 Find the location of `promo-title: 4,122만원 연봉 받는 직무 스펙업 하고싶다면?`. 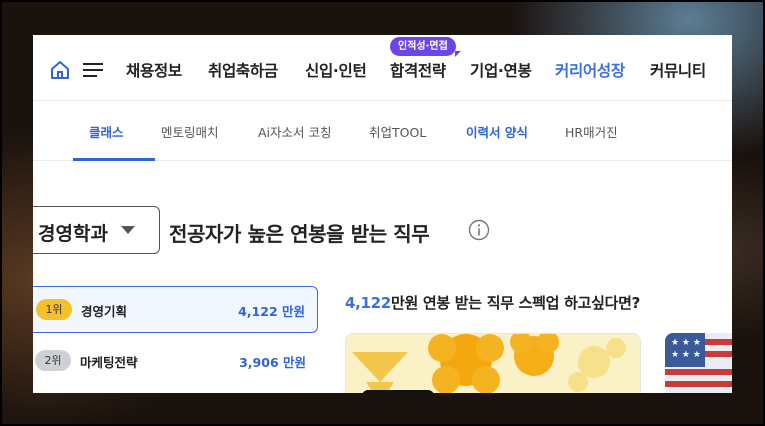

promo-title: 4,122만원 연봉 받는 직무 스펙업 하고싶다면? is located at coordinates (492, 302).